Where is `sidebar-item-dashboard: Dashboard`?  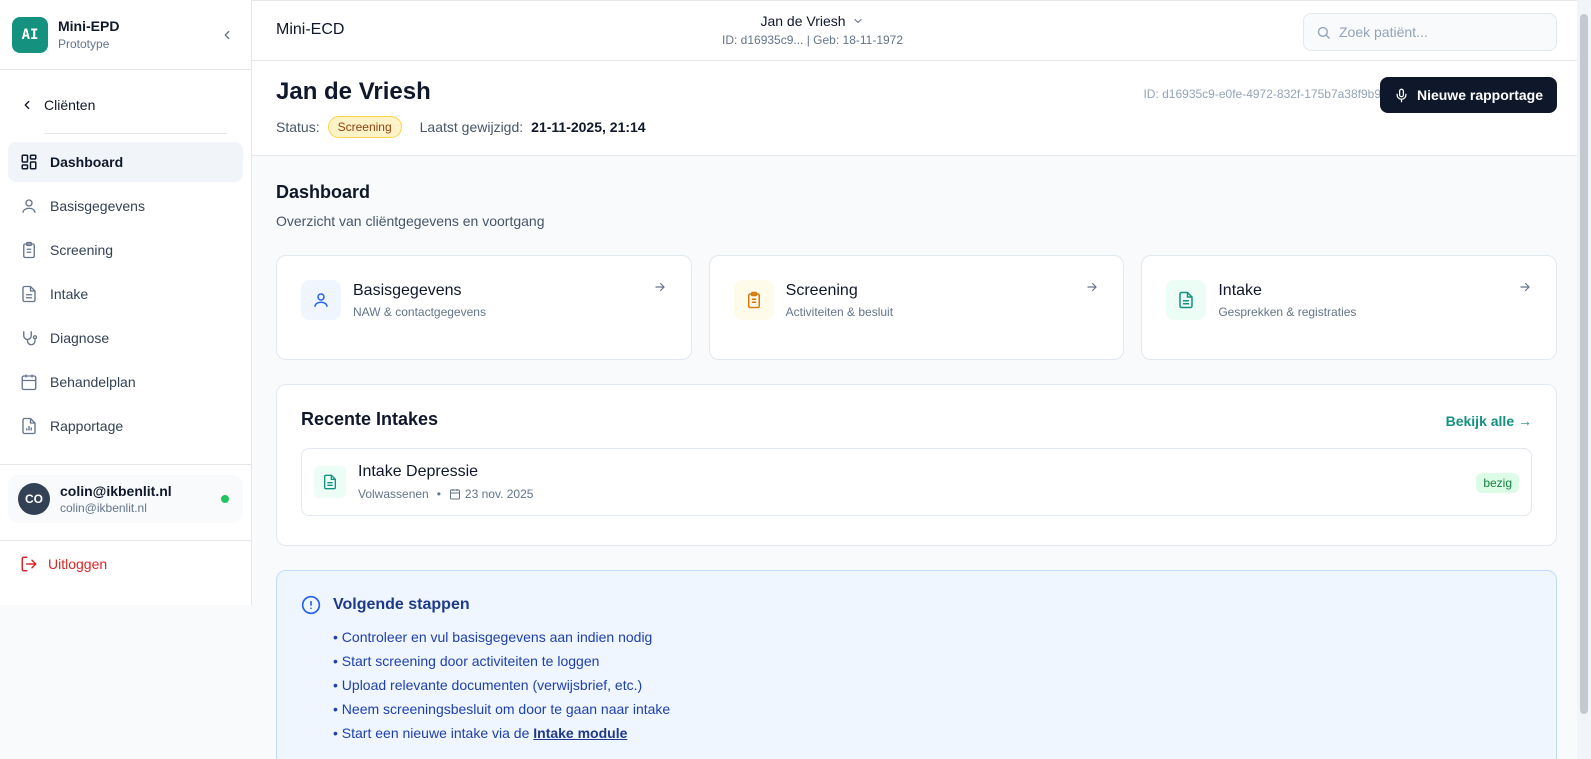 sidebar-item-dashboard: Dashboard is located at coordinates (125, 162).